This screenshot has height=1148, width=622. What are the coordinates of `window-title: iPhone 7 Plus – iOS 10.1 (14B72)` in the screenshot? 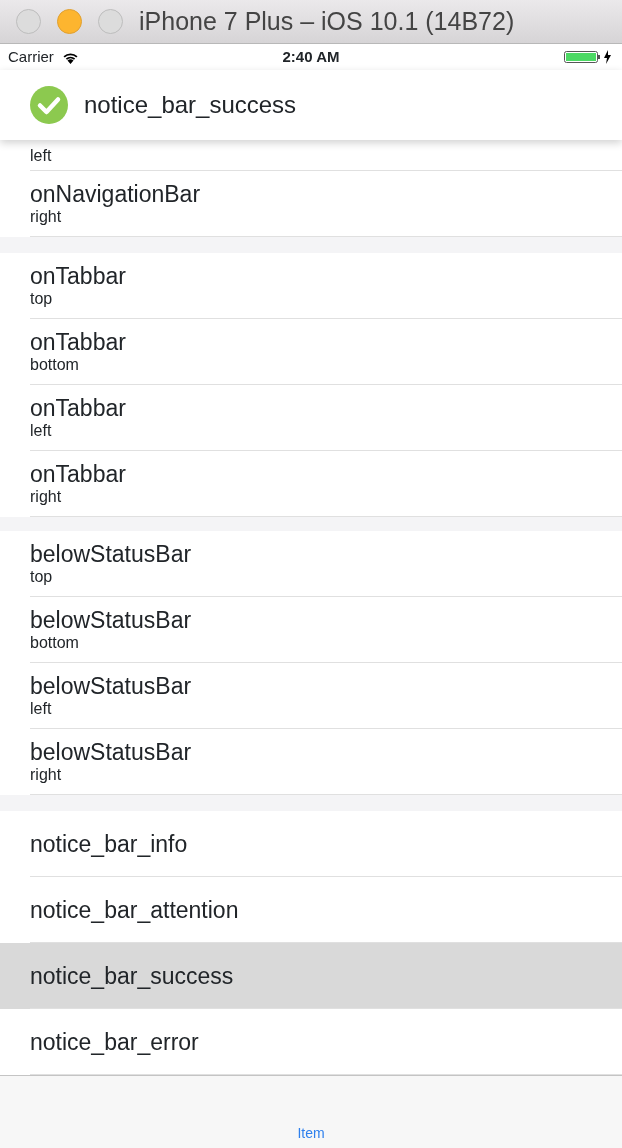 It's located at (327, 21).